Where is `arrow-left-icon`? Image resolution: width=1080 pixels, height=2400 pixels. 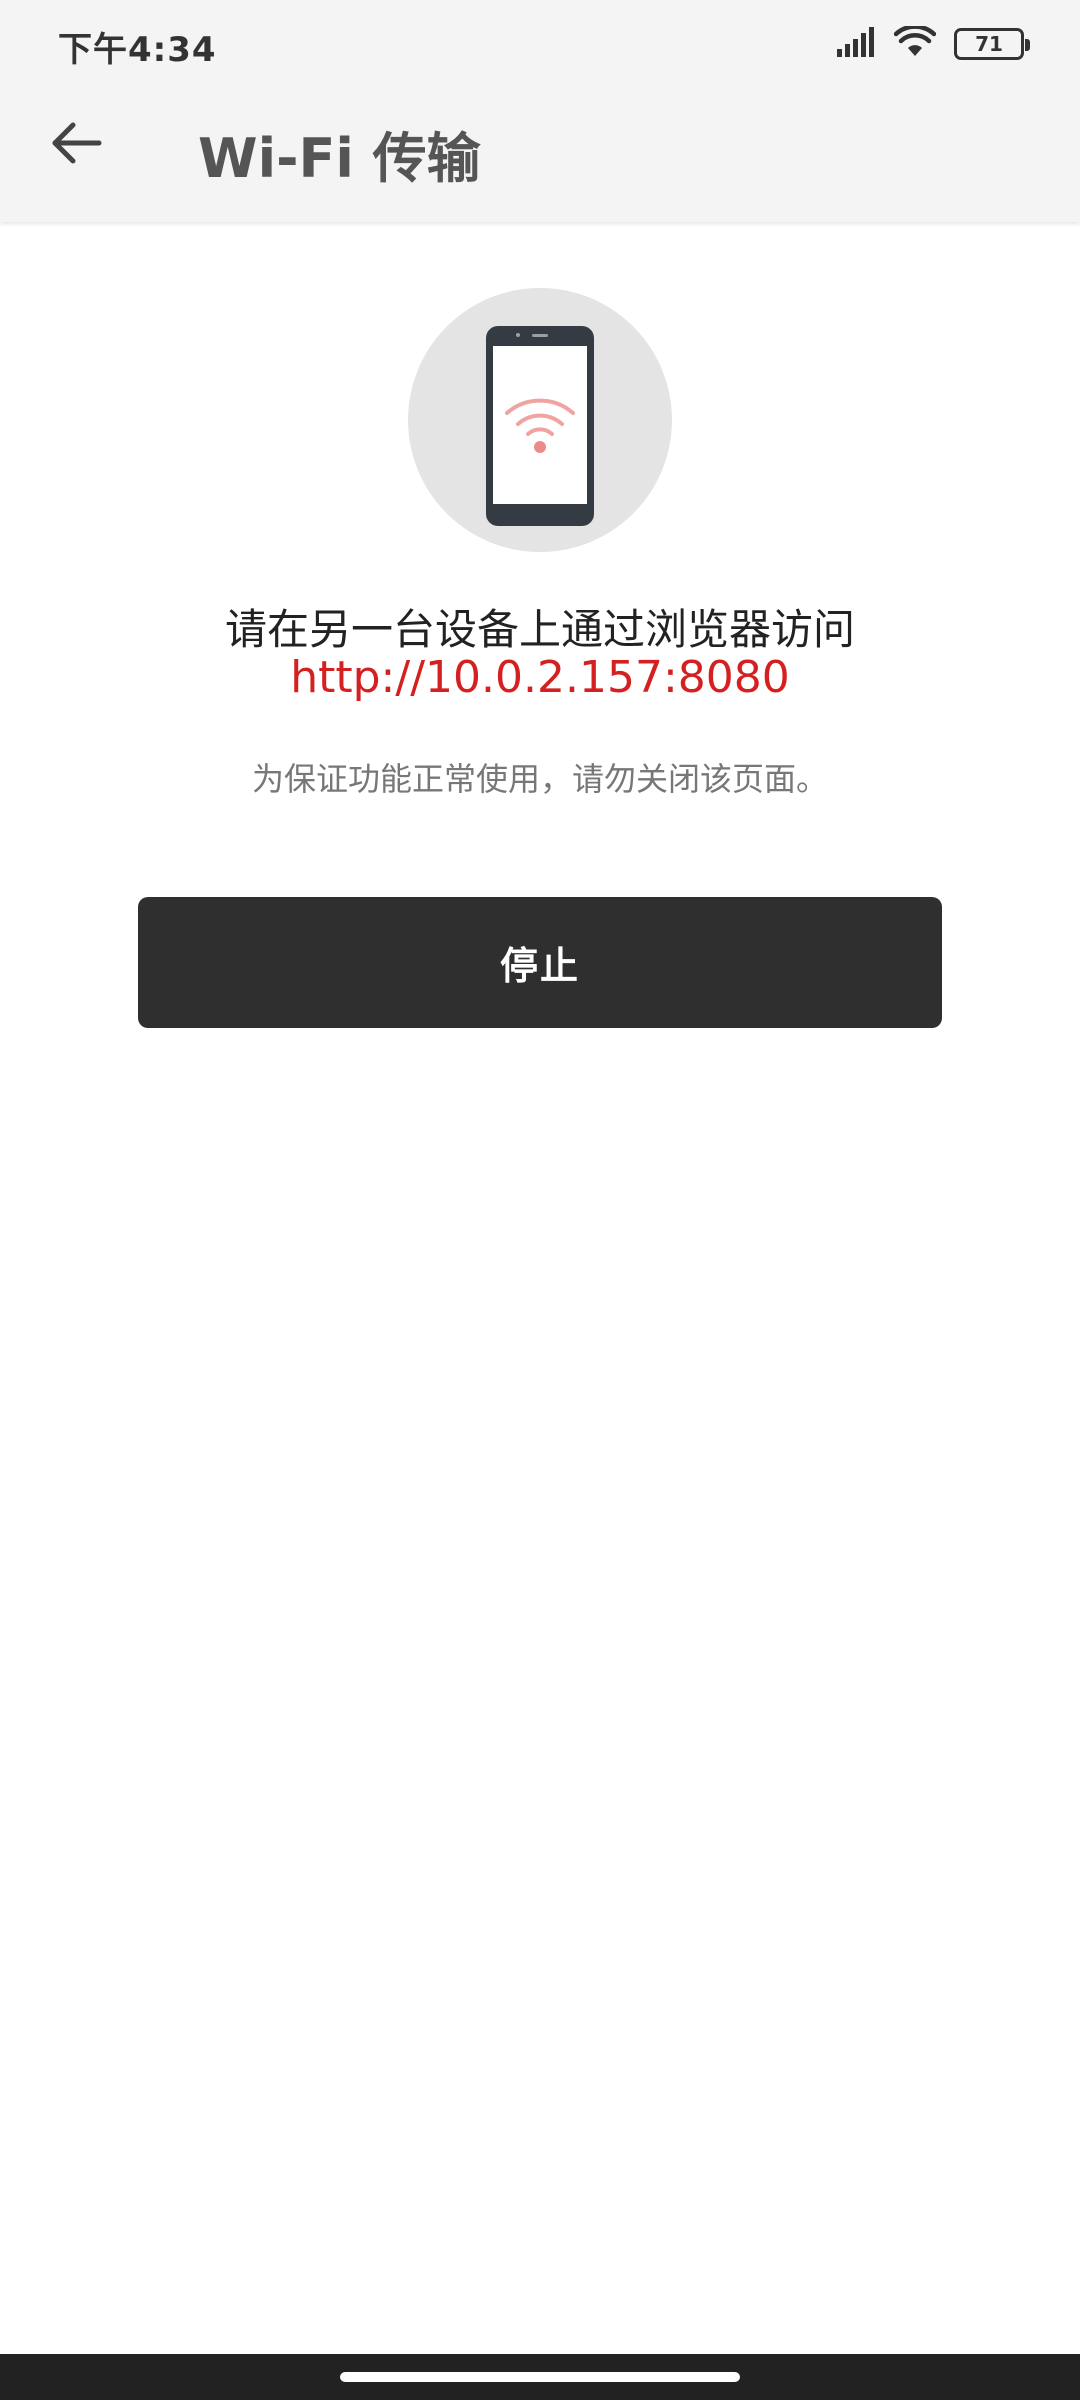 arrow-left-icon is located at coordinates (77, 145).